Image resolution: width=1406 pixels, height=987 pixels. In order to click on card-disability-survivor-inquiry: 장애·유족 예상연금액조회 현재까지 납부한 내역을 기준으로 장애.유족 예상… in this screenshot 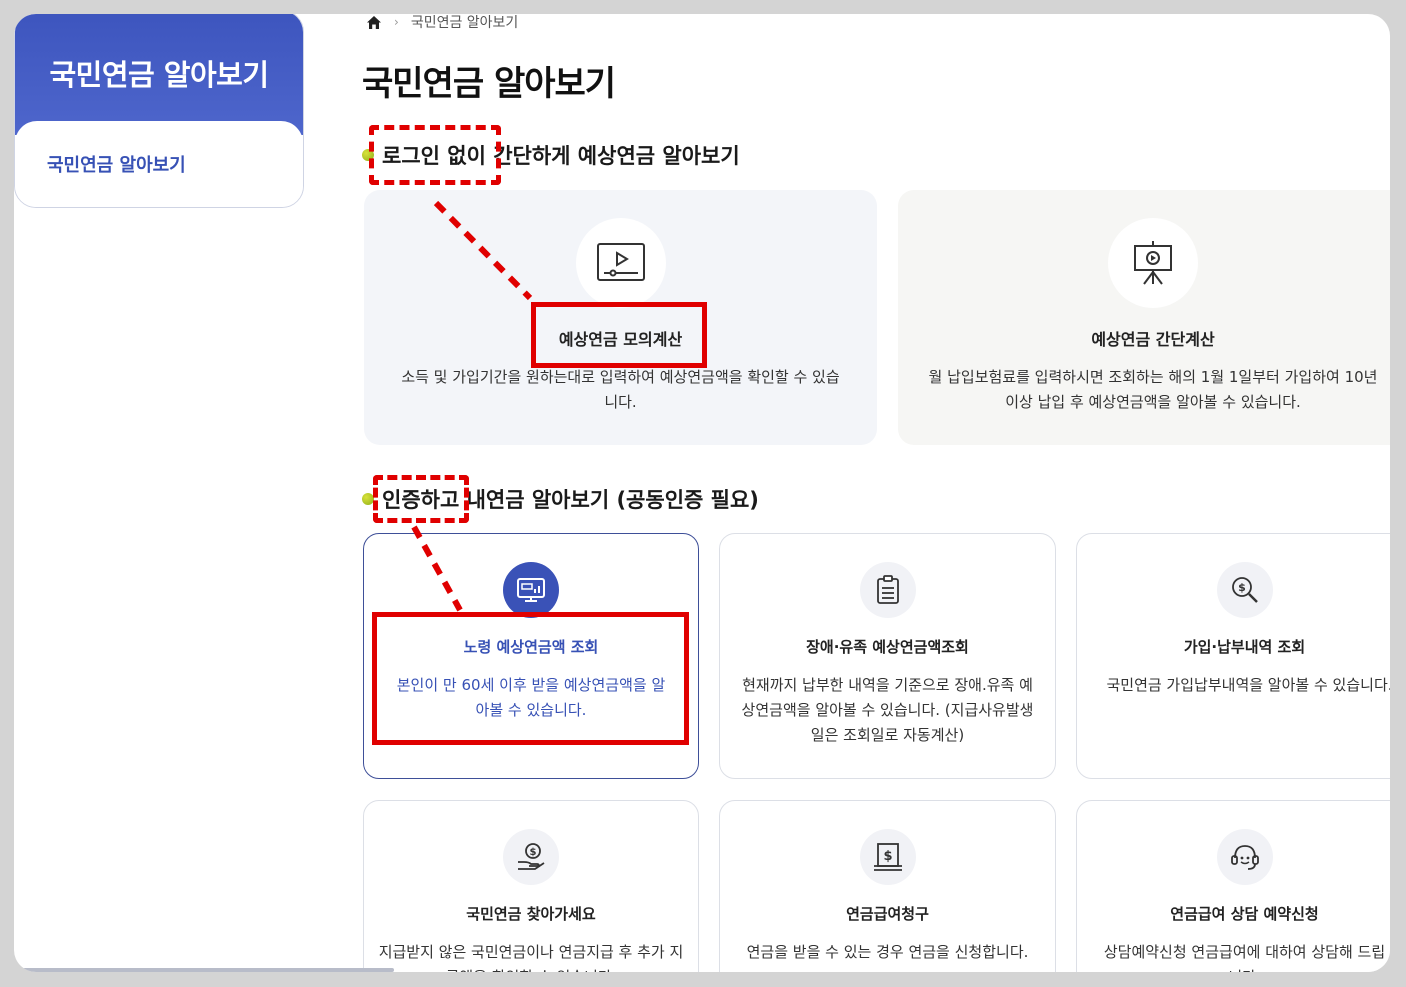, I will do `click(887, 656)`.